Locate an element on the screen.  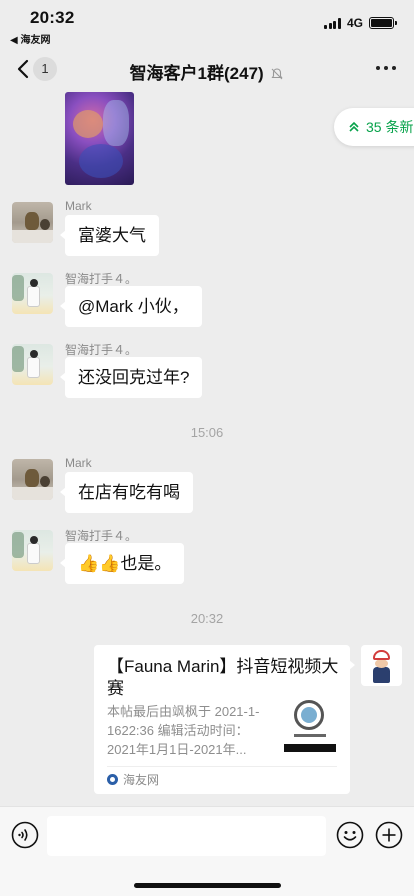
source-app-icon is located at coordinates (112, 779).